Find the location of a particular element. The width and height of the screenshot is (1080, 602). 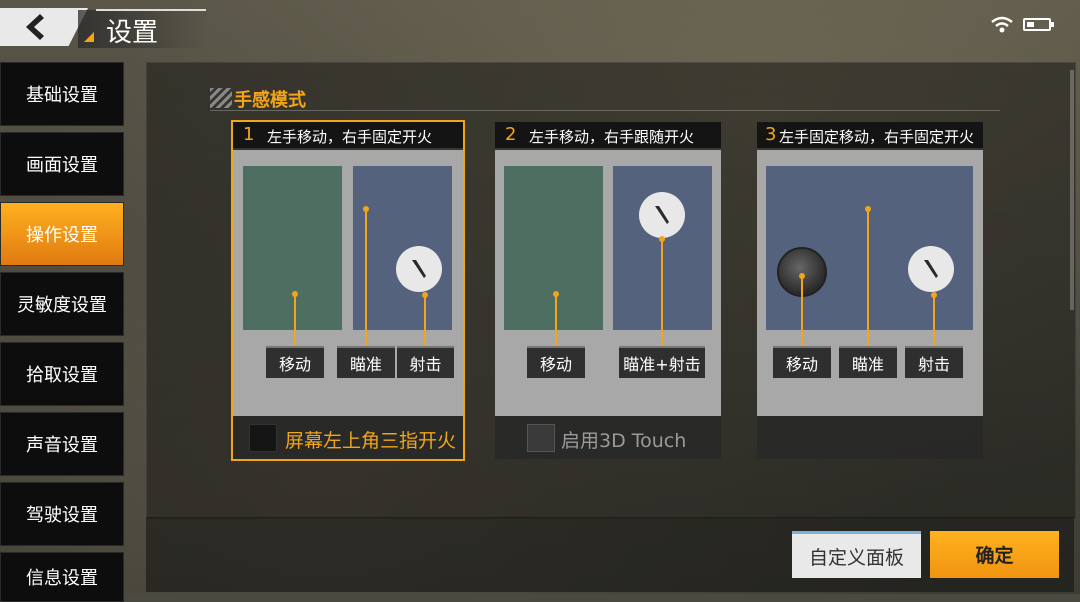

mode-card-footer: 屏幕左上角三指开火 is located at coordinates (348, 437).